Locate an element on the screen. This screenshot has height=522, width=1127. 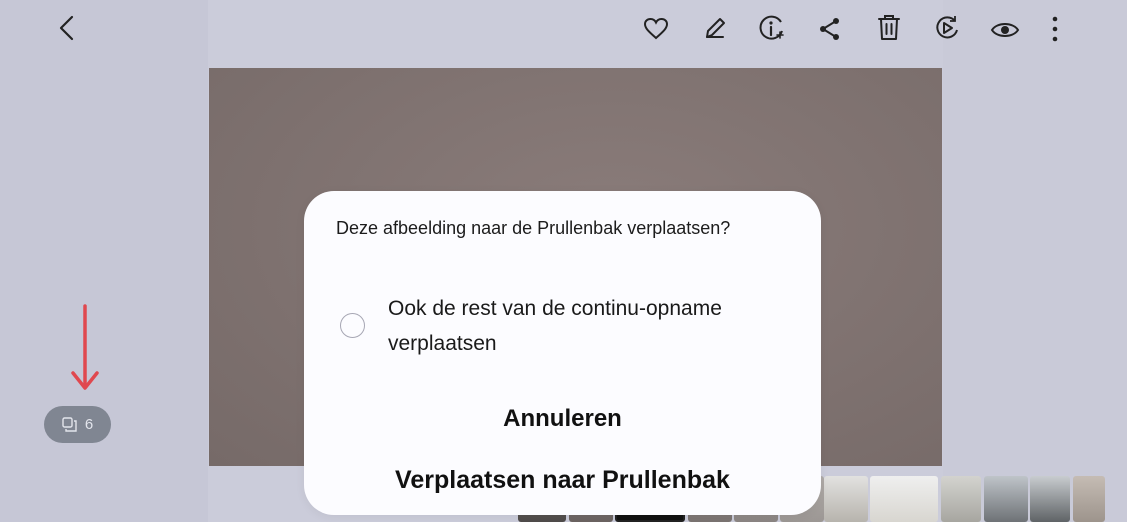
remaster-icon is located at coordinates (947, 27).